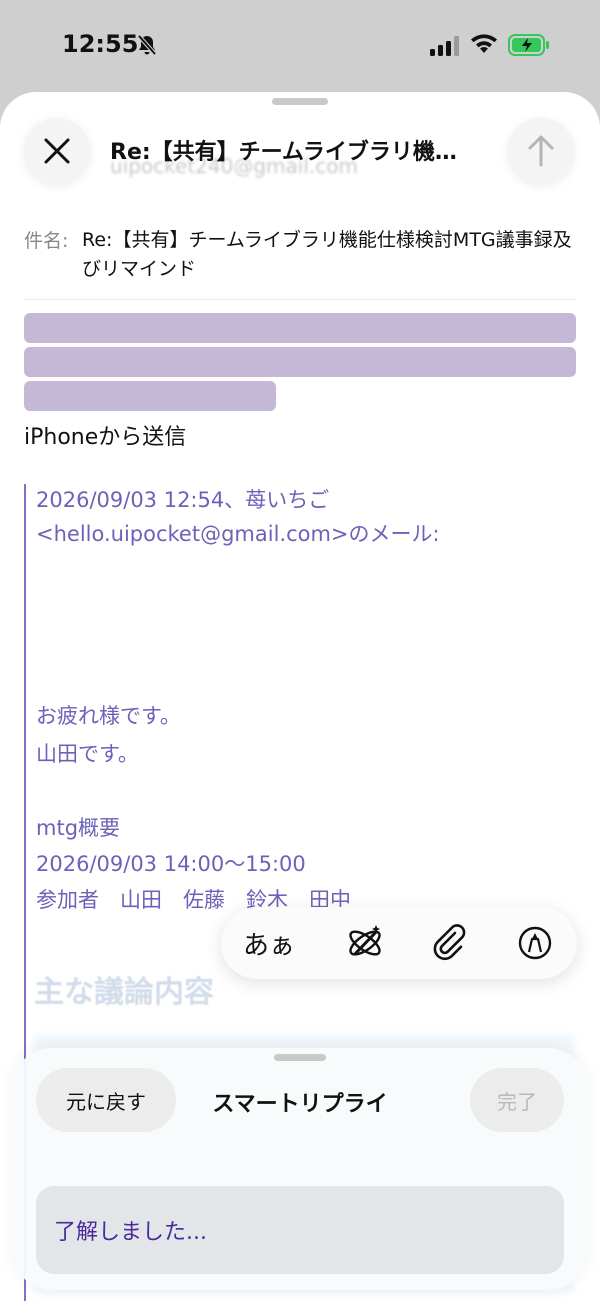 The image size is (600, 1301). I want to click on paperclip-icon, so click(449, 942).